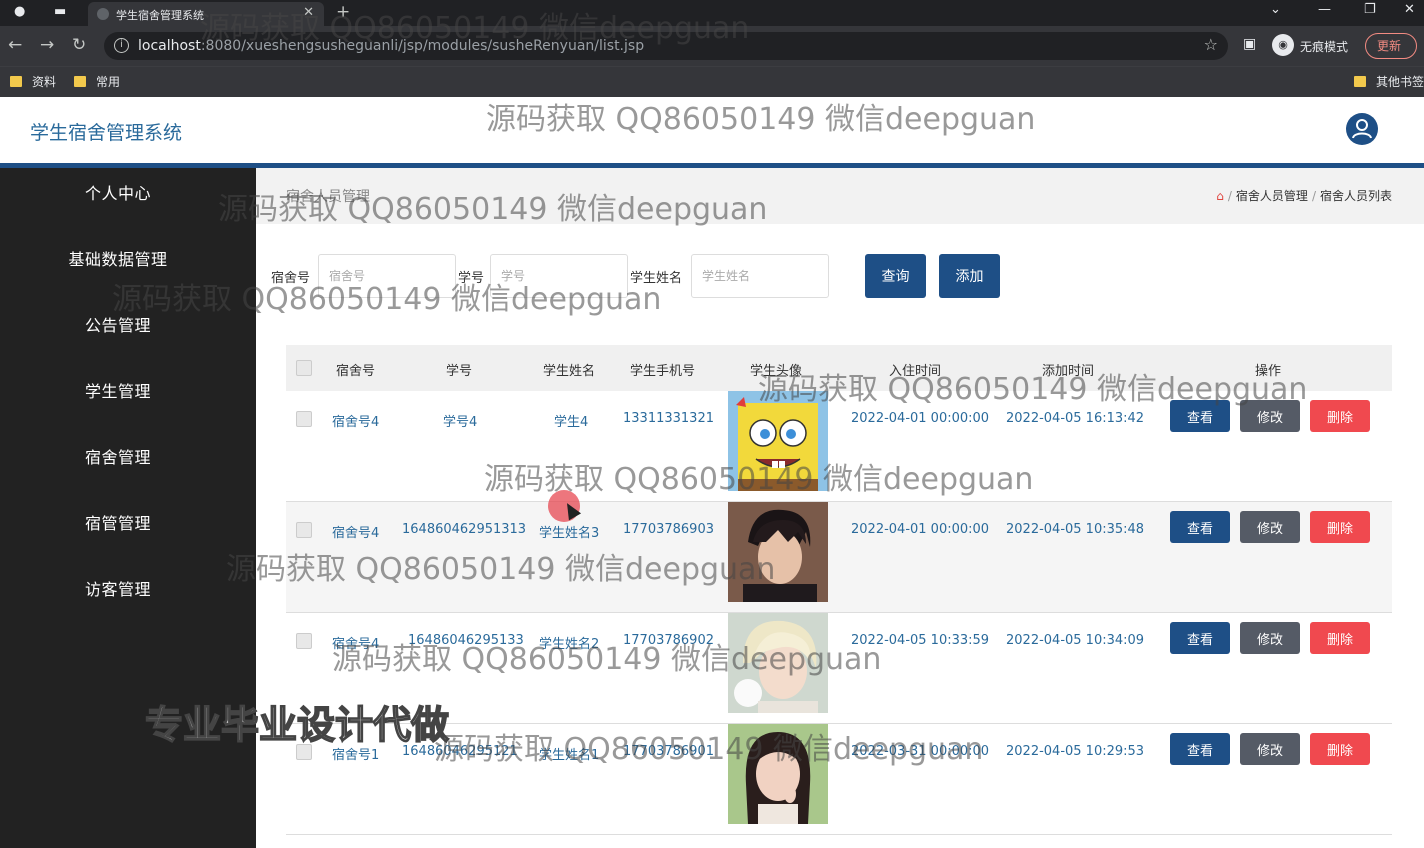  Describe the element at coordinates (1324, 9) in the screenshot. I see `minimize-icon: —` at that location.